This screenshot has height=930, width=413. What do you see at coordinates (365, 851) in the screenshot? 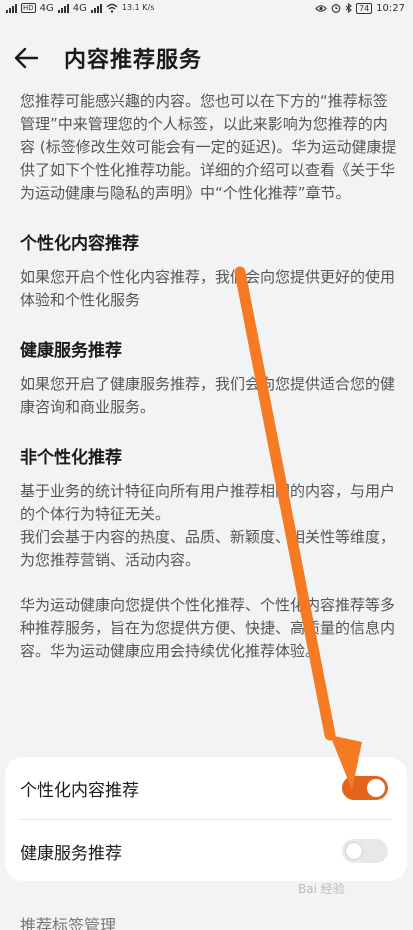
I see `toggle-health-service` at bounding box center [365, 851].